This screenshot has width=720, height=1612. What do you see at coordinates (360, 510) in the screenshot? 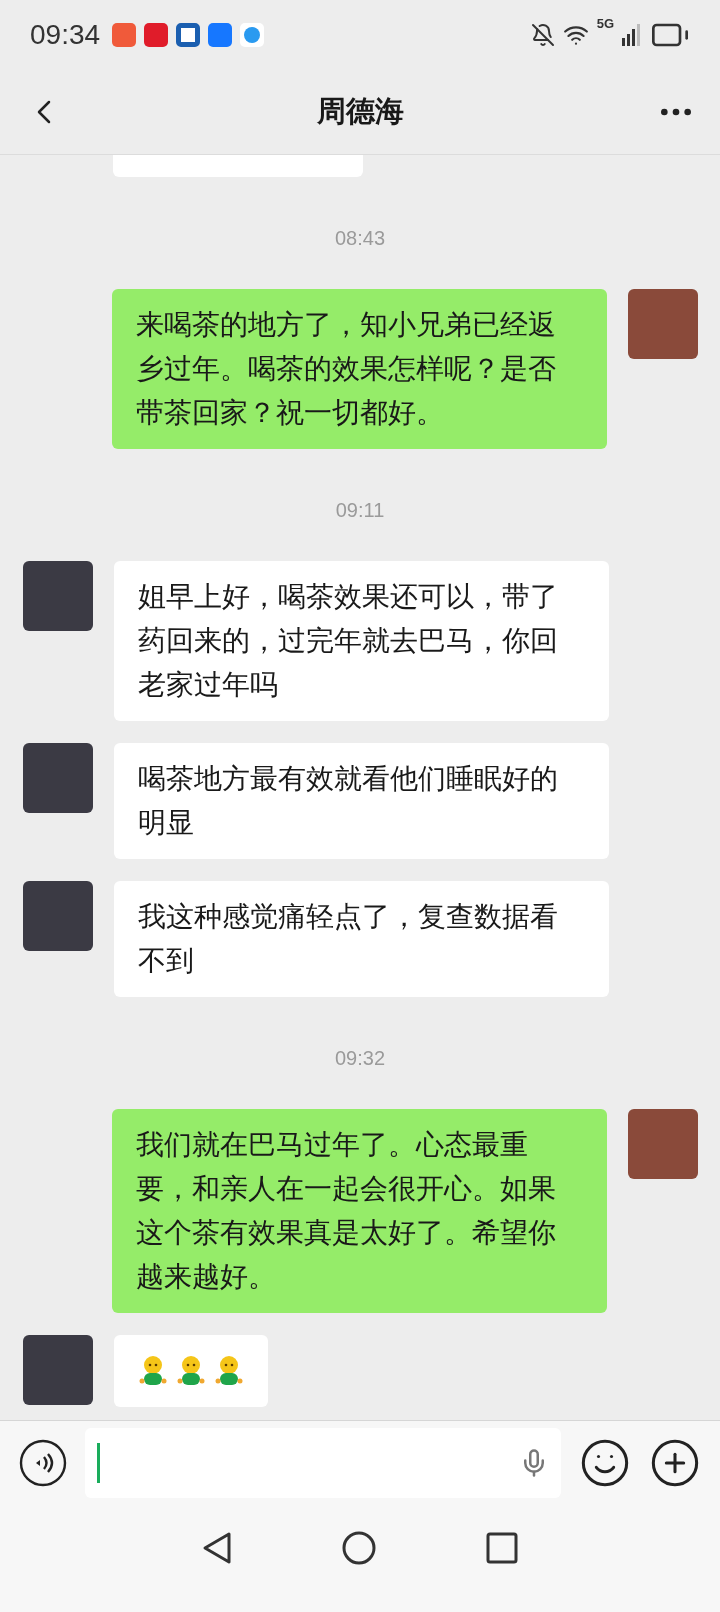
I see `timestamp: 09:11` at bounding box center [360, 510].